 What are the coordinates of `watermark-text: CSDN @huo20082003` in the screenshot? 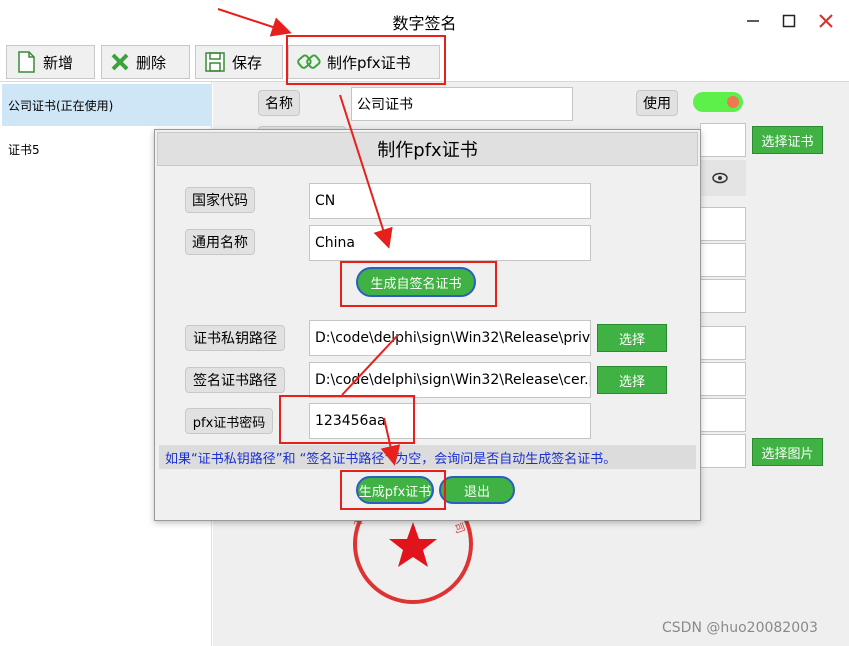 It's located at (740, 628).